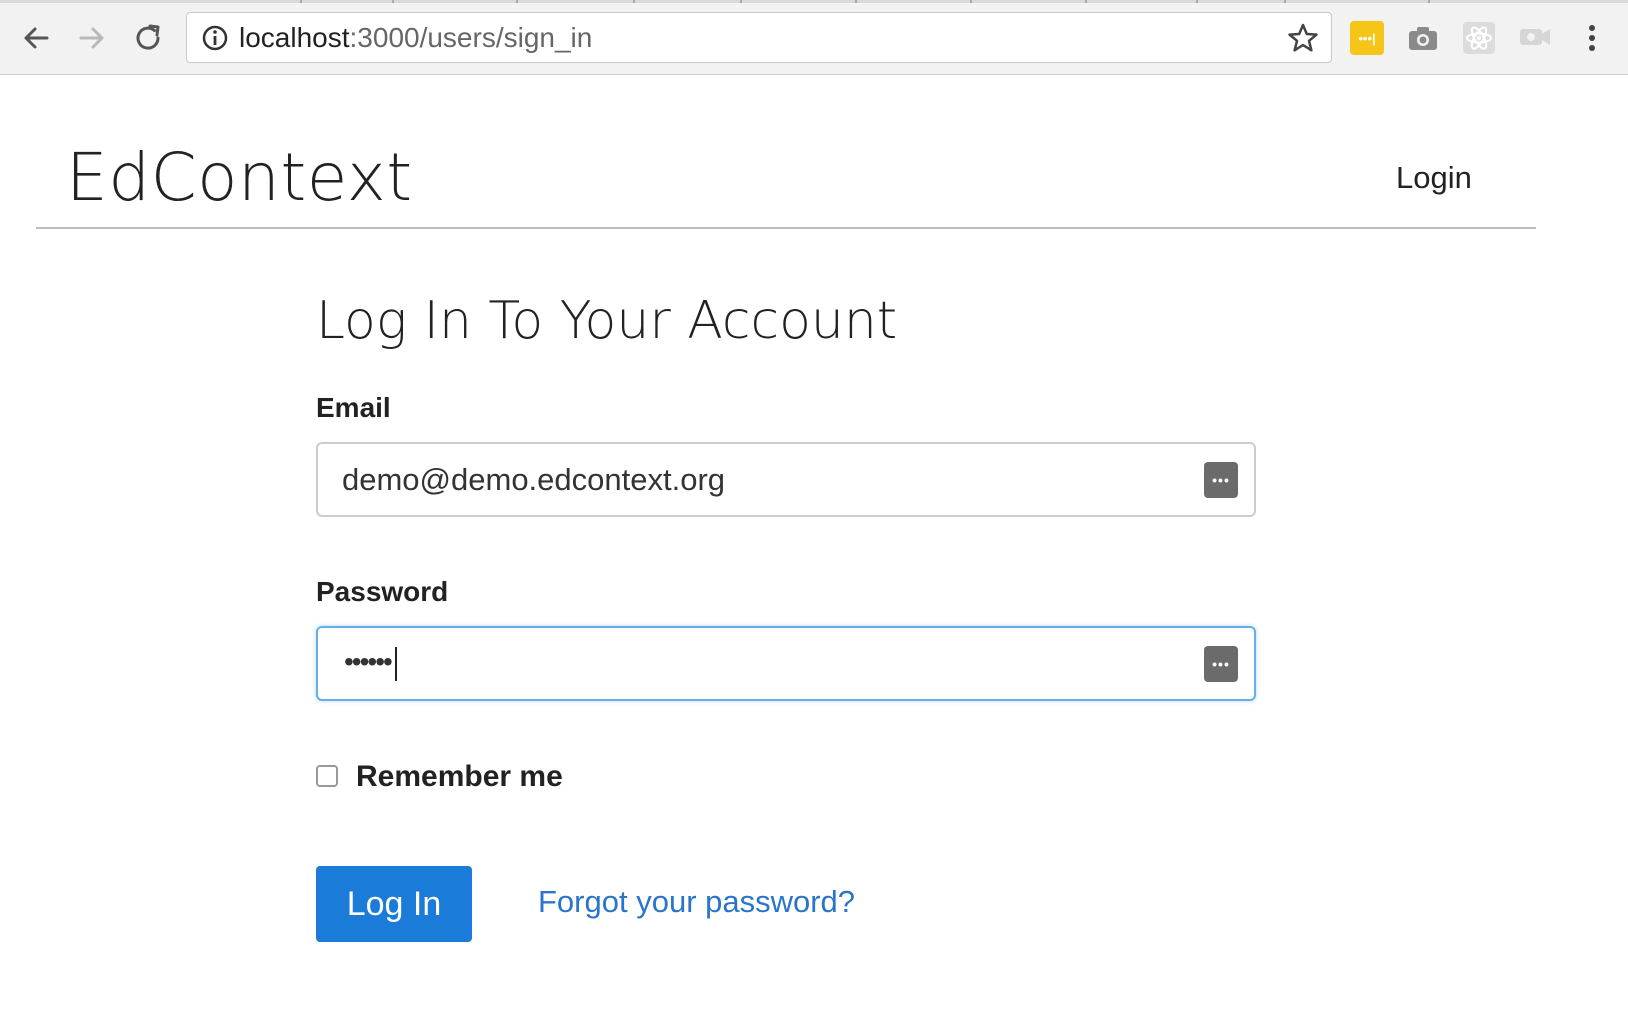 The height and width of the screenshot is (1014, 1628). I want to click on camera-icon, so click(1423, 38).